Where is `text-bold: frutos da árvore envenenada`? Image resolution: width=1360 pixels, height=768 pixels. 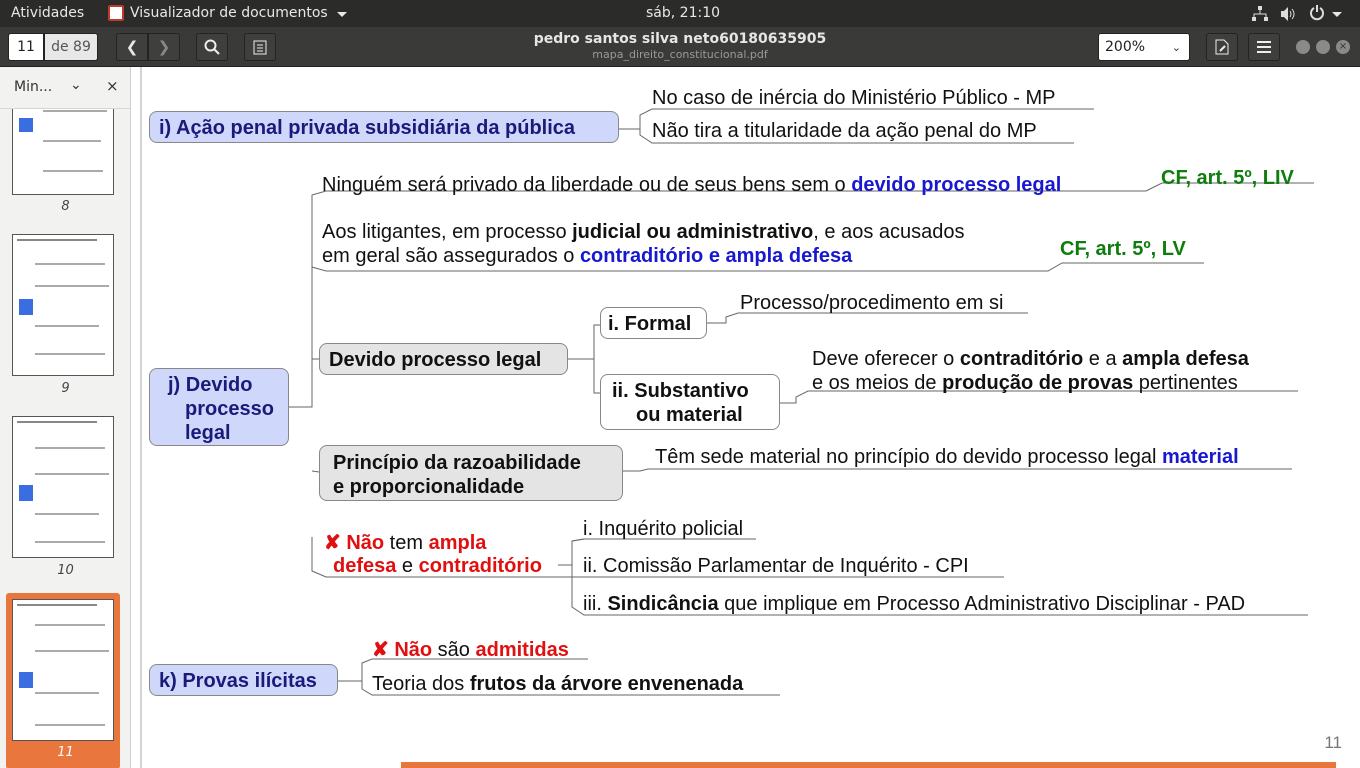 text-bold: frutos da árvore envenenada is located at coordinates (606, 684).